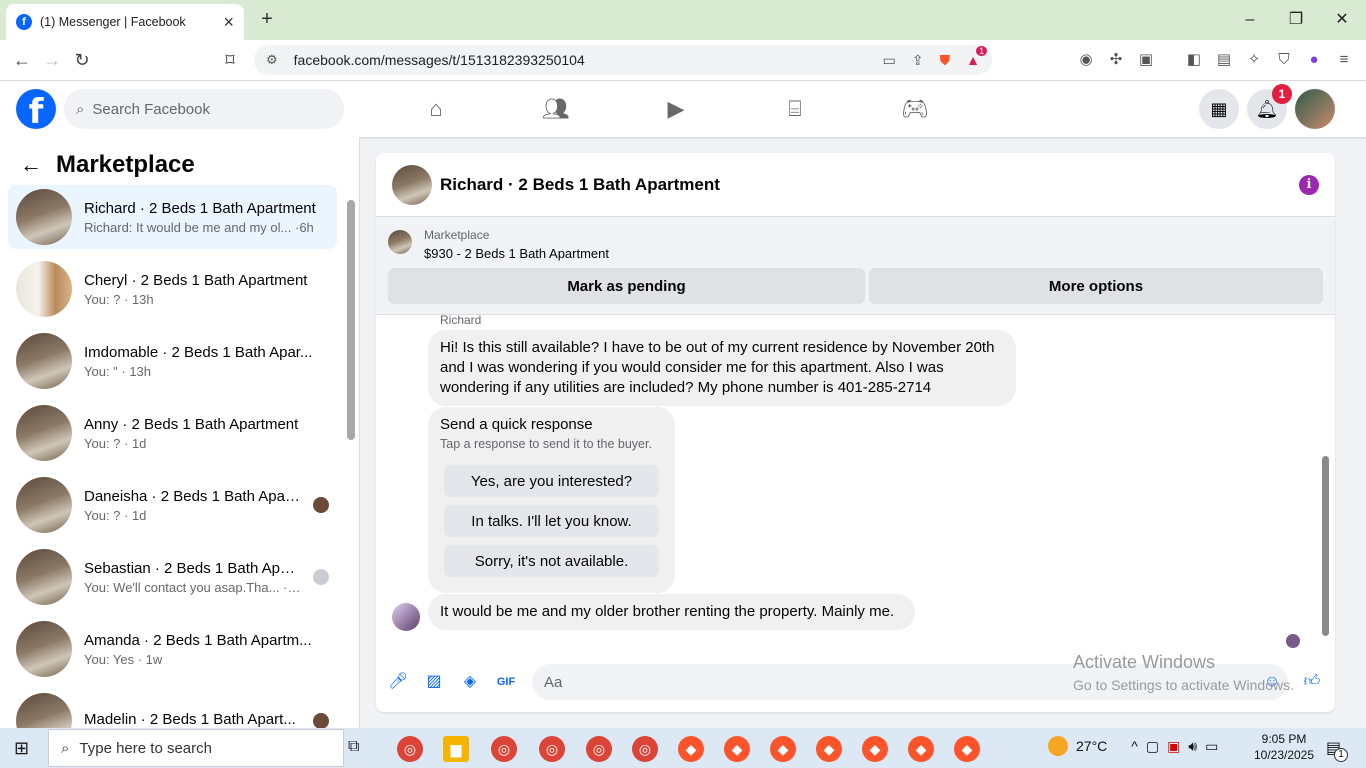 This screenshot has height=768, width=1366. I want to click on acrobat-icon: ▣, so click(1173, 746).